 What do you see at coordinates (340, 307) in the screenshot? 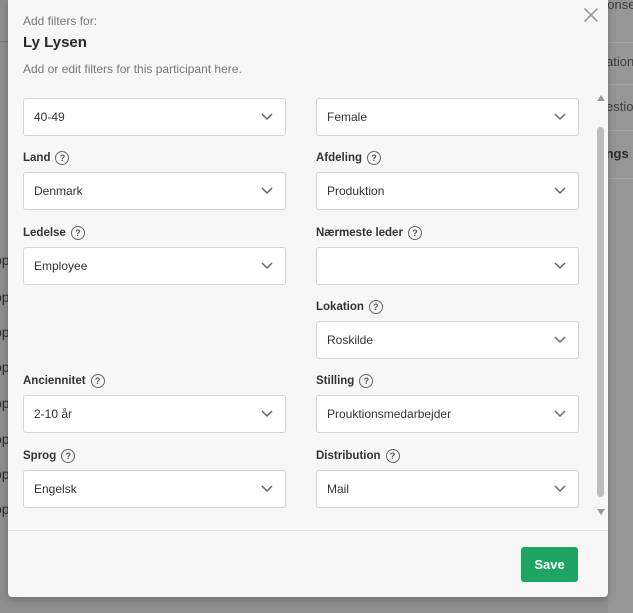
I see `lokation-label: Lokation` at bounding box center [340, 307].